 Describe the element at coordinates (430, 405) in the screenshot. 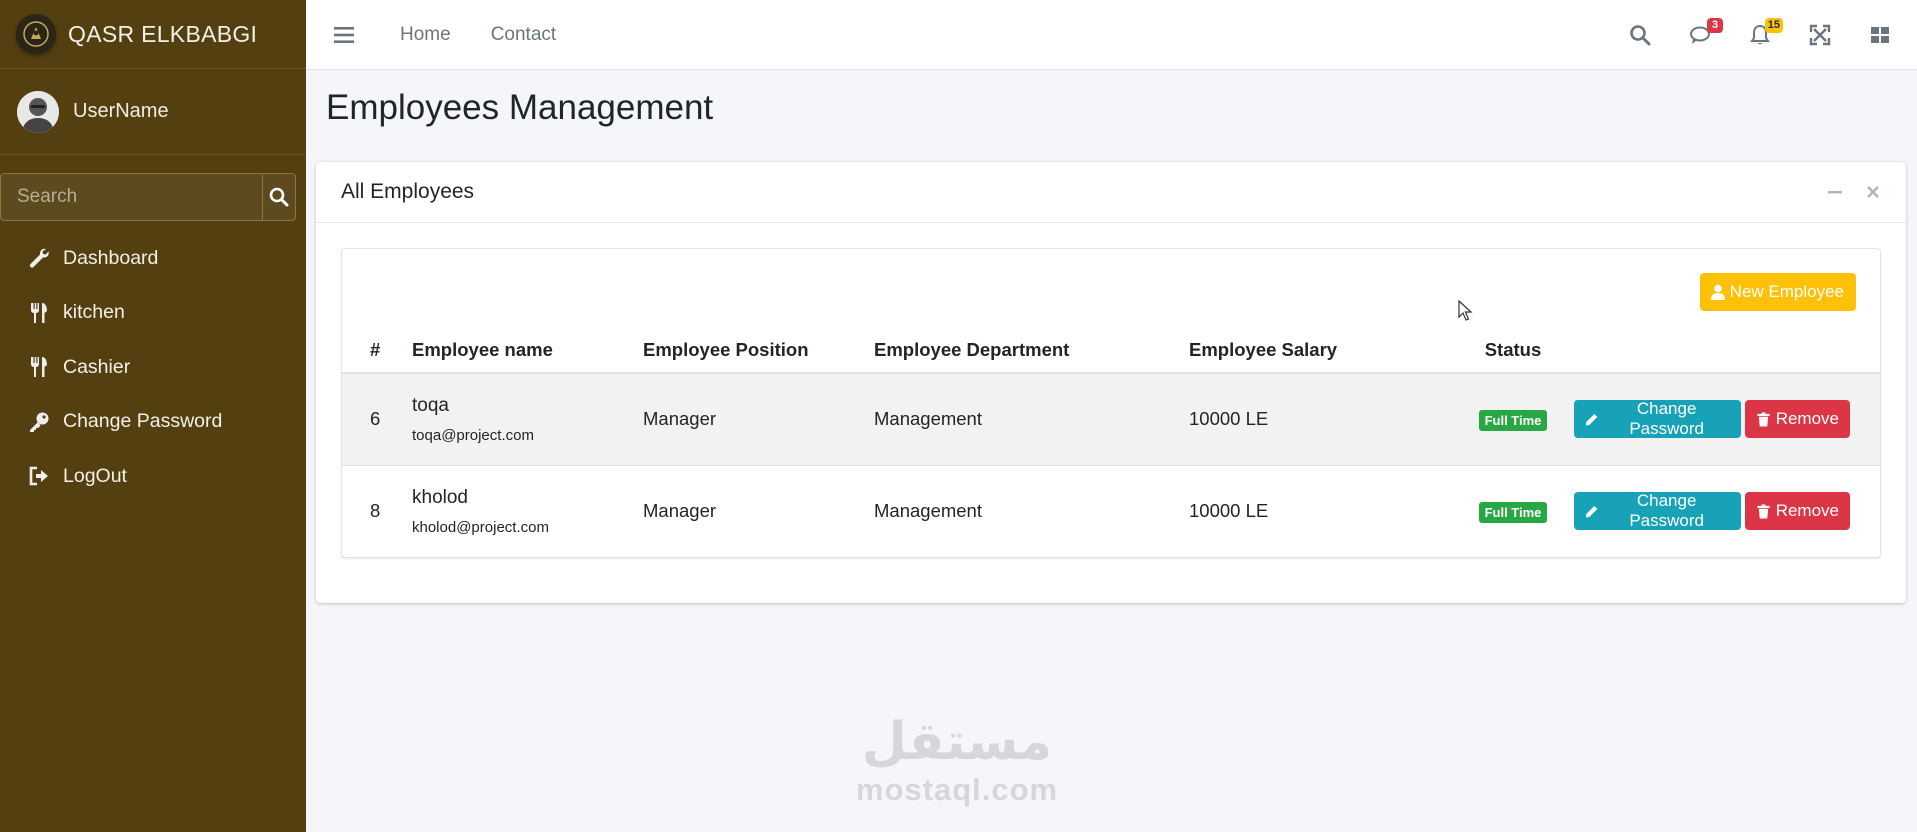

I see `employee-name: toqa` at that location.